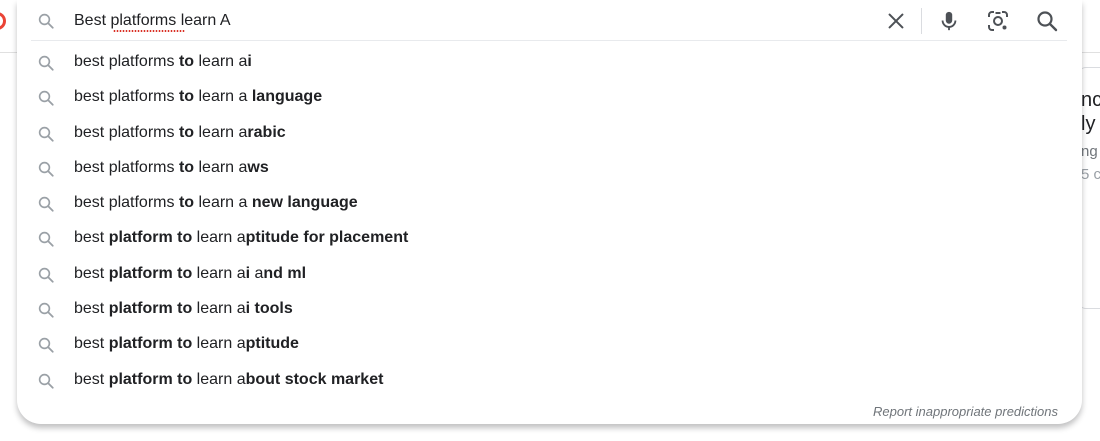  I want to click on camera-lens-icon, so click(998, 21).